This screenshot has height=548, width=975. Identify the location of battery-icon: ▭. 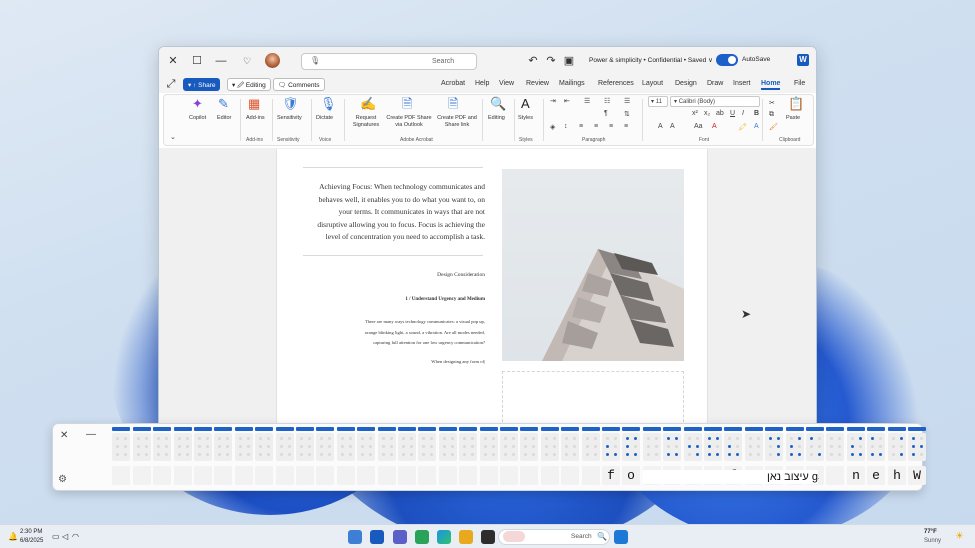
(56, 536).